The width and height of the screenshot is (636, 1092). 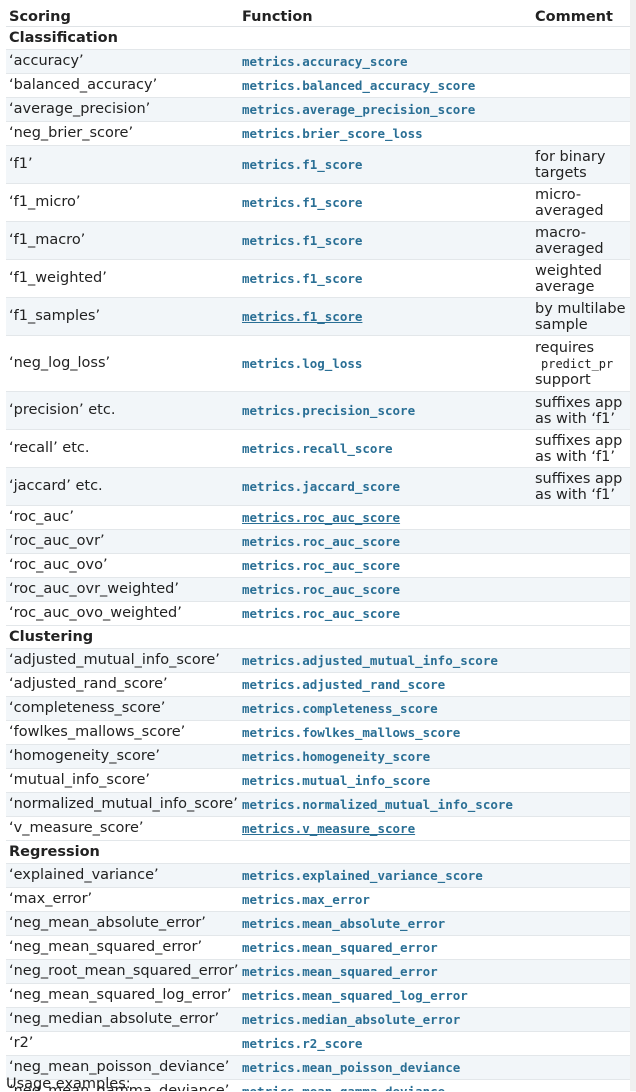 What do you see at coordinates (343, 684) in the screenshot?
I see `function-link: metrics.adjusted_rand_score` at bounding box center [343, 684].